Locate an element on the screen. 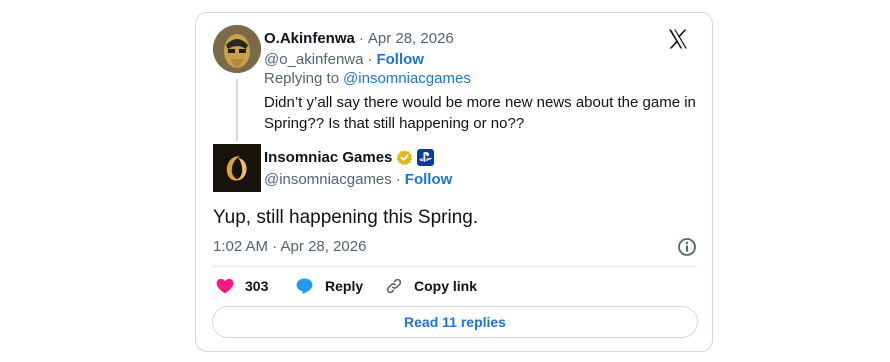  reply-label: Reply is located at coordinates (344, 286).